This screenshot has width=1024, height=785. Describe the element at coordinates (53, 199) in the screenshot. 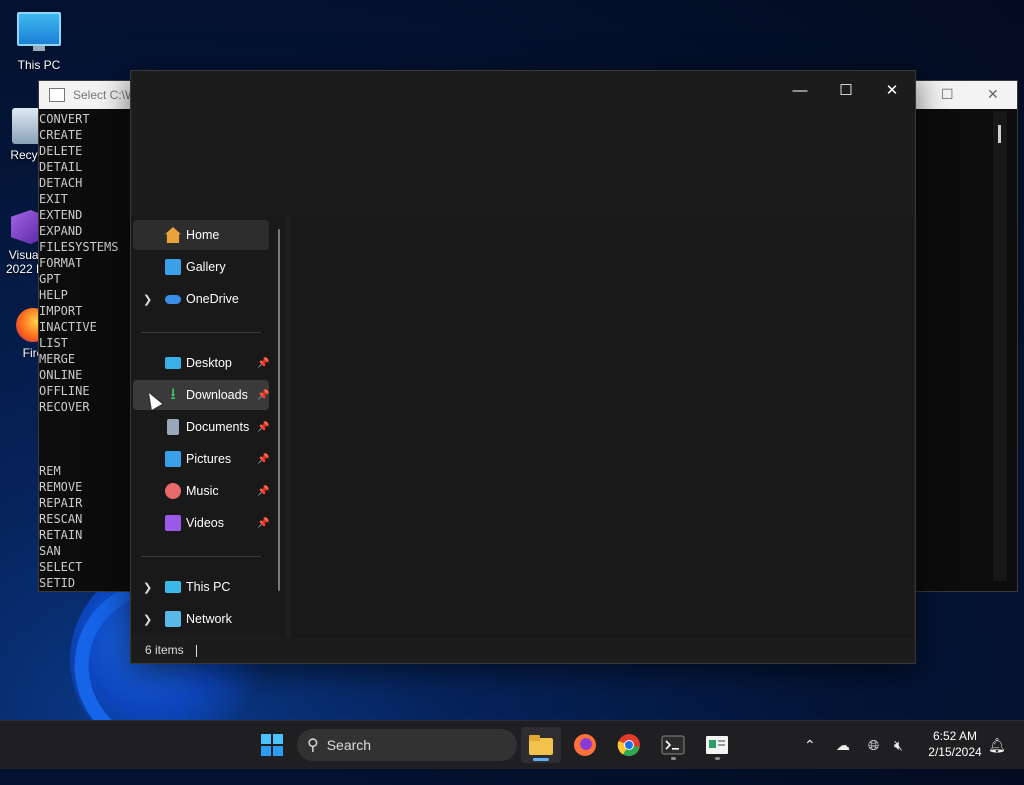

I see `console-line: EXIT` at that location.